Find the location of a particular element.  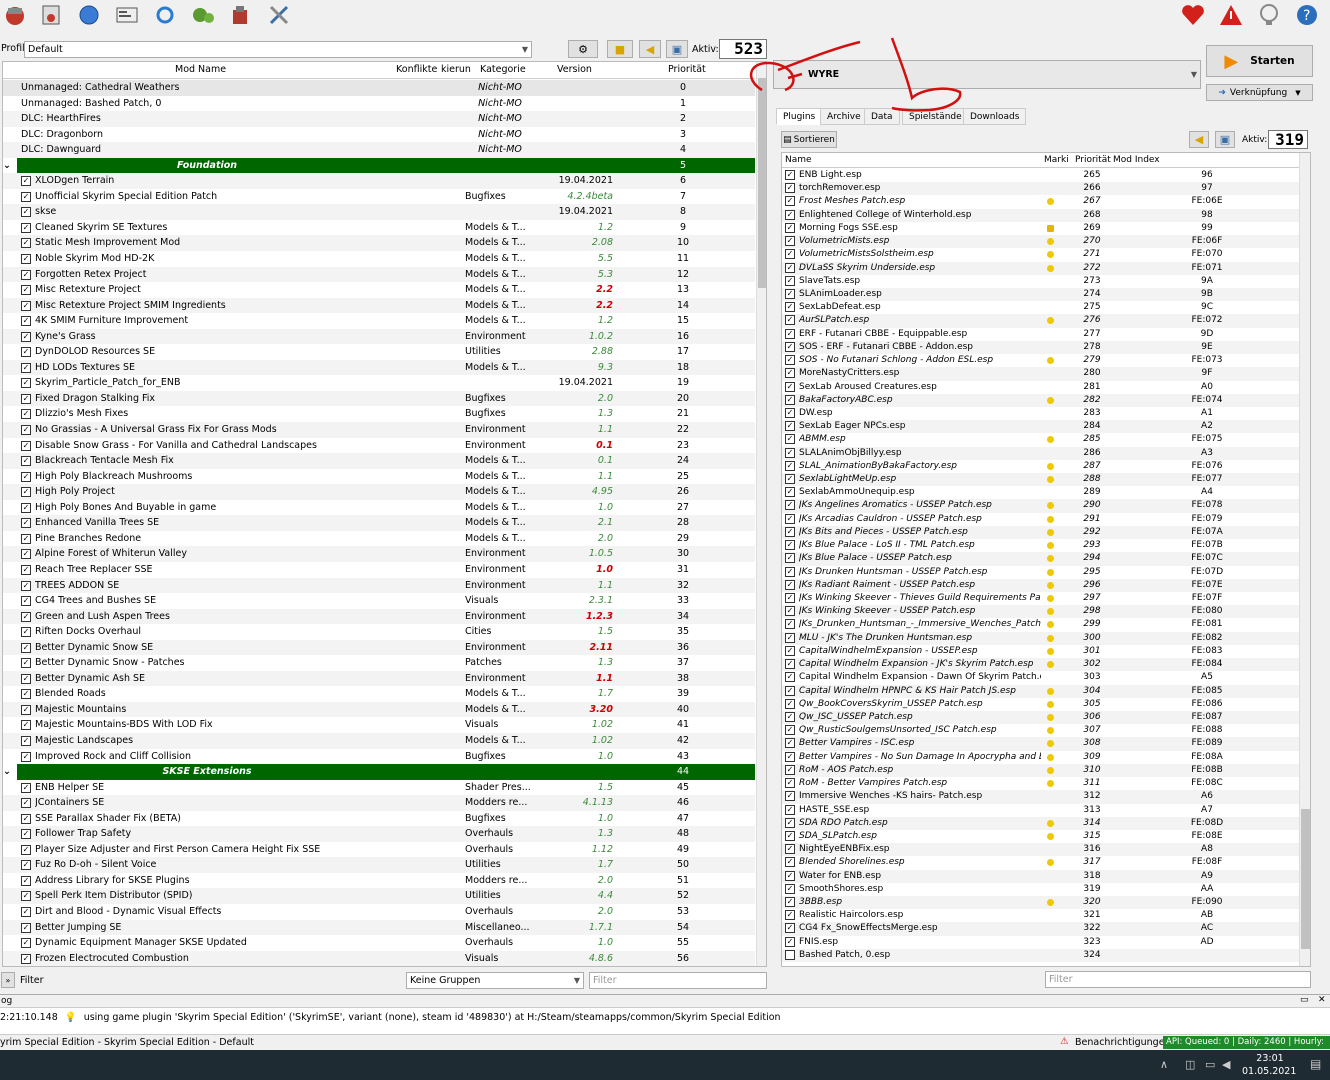

plugin-row: ✓ Morning Fogs SSE.esp 269 99 is located at coordinates (1041, 228).